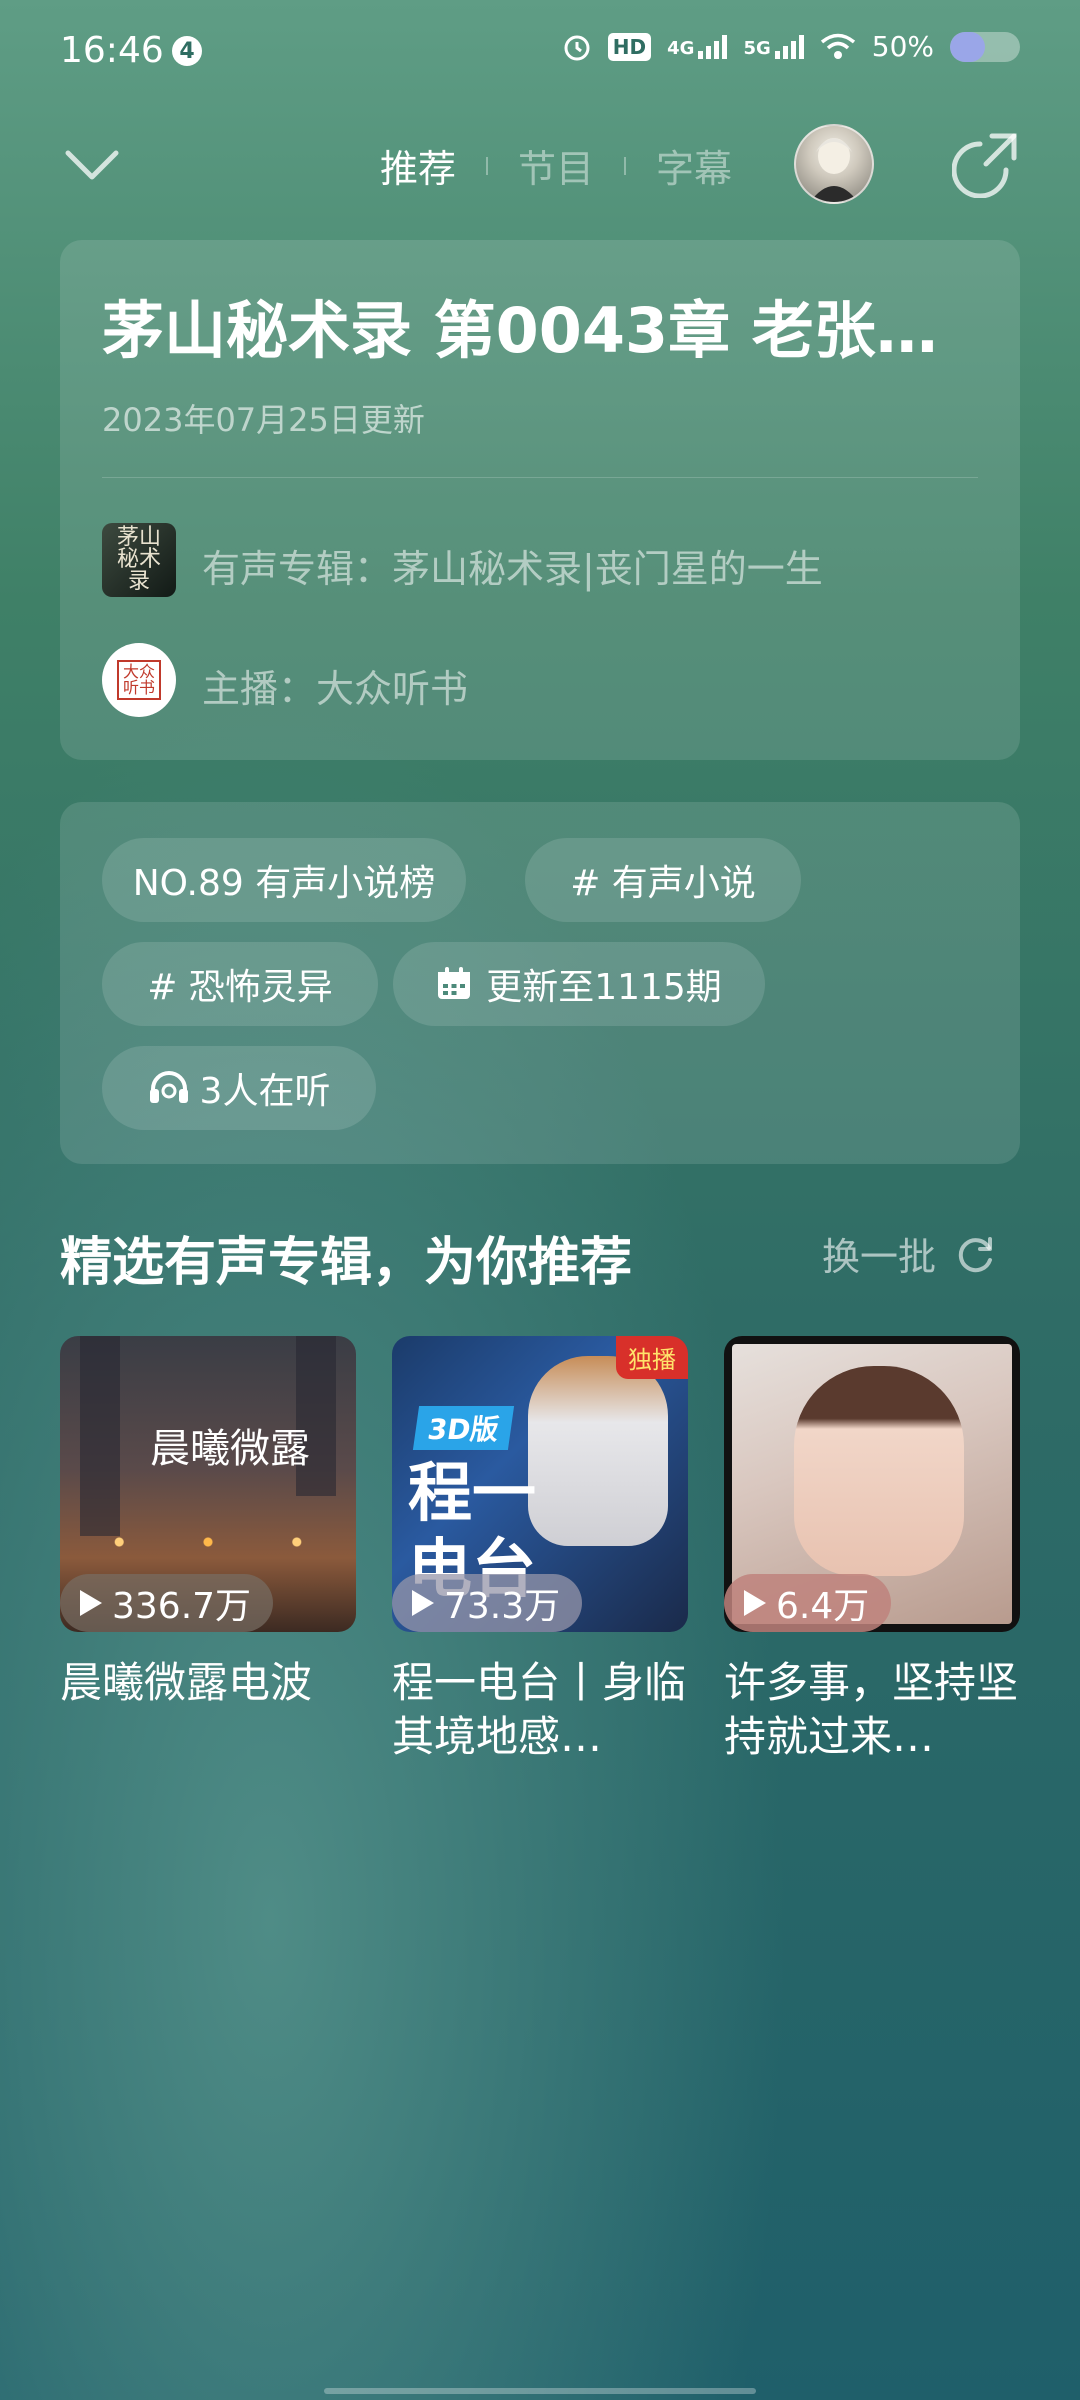 The image size is (1080, 2400). I want to click on ranking-chip: NO.89 有声小说榜, so click(284, 880).